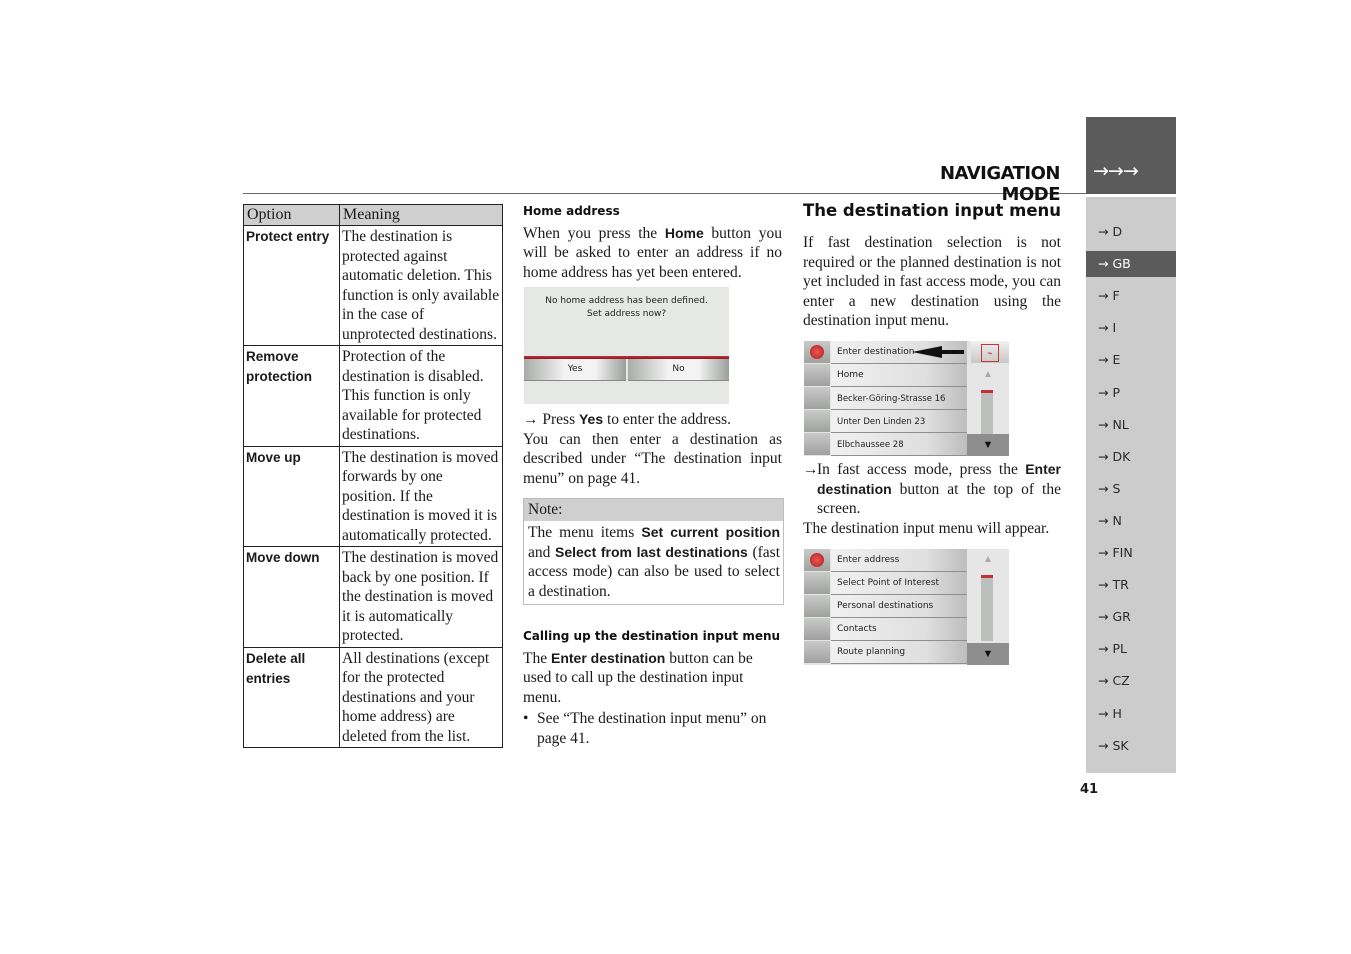 Image resolution: width=1351 pixels, height=954 pixels. What do you see at coordinates (817, 583) in the screenshot?
I see `poi-icon` at bounding box center [817, 583].